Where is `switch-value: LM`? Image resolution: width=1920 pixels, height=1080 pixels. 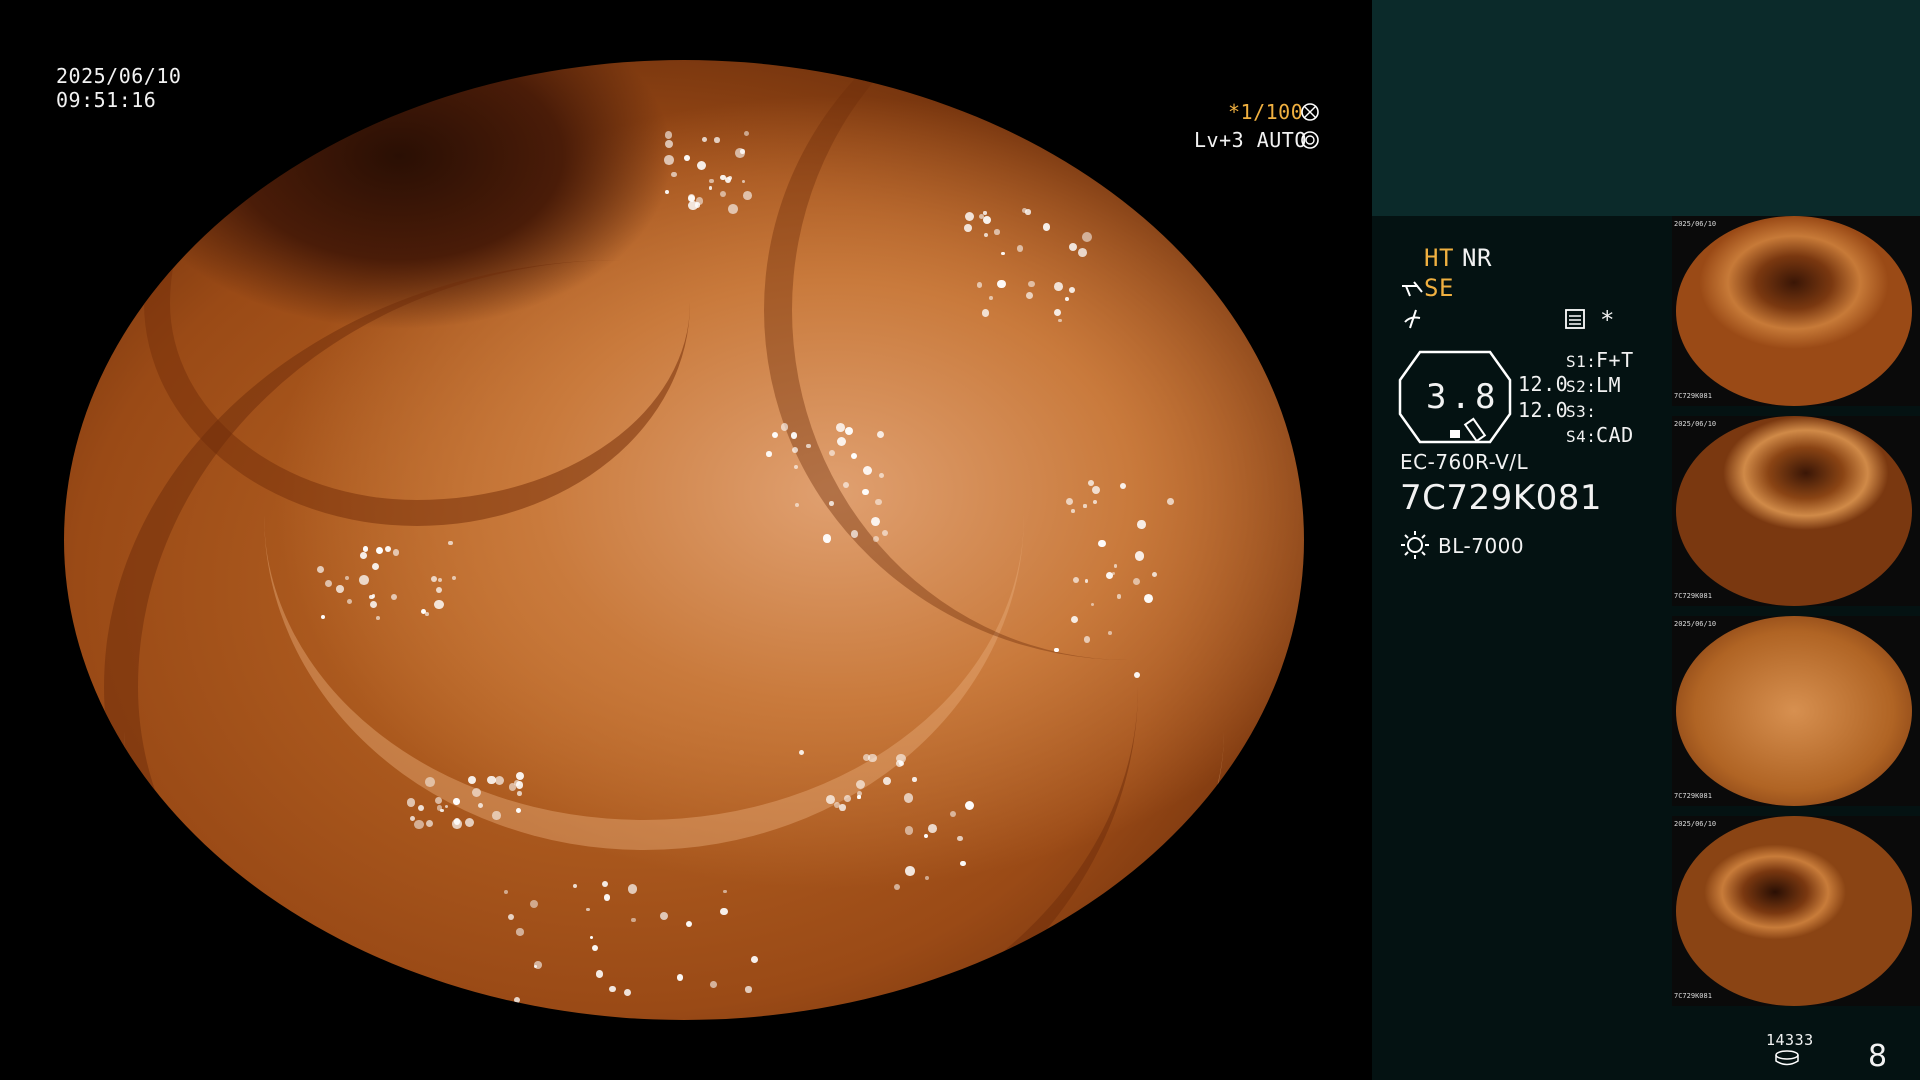
switch-value: LM is located at coordinates (1609, 385).